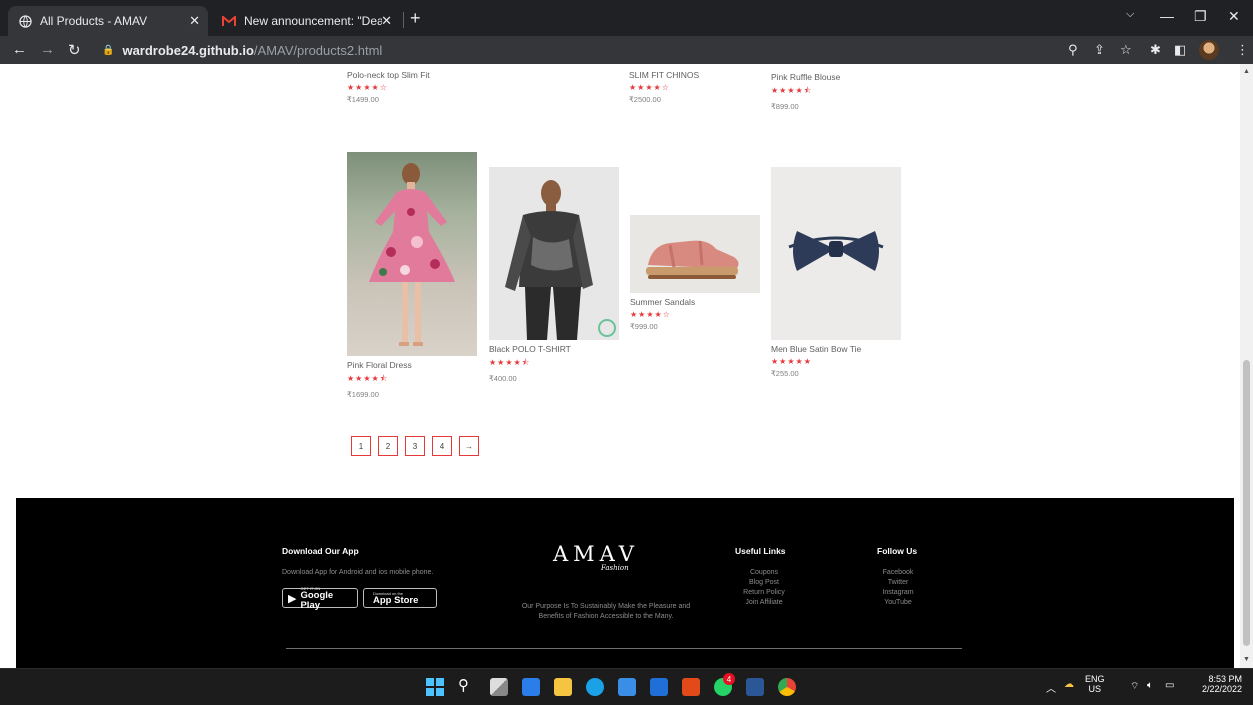 This screenshot has width=1253, height=705. I want to click on task-view-icon, so click(499, 687).